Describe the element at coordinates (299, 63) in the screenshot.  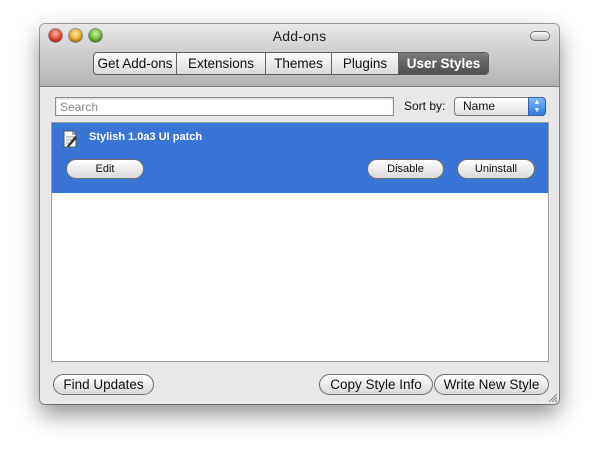
I see `tab-themes: Themes` at that location.